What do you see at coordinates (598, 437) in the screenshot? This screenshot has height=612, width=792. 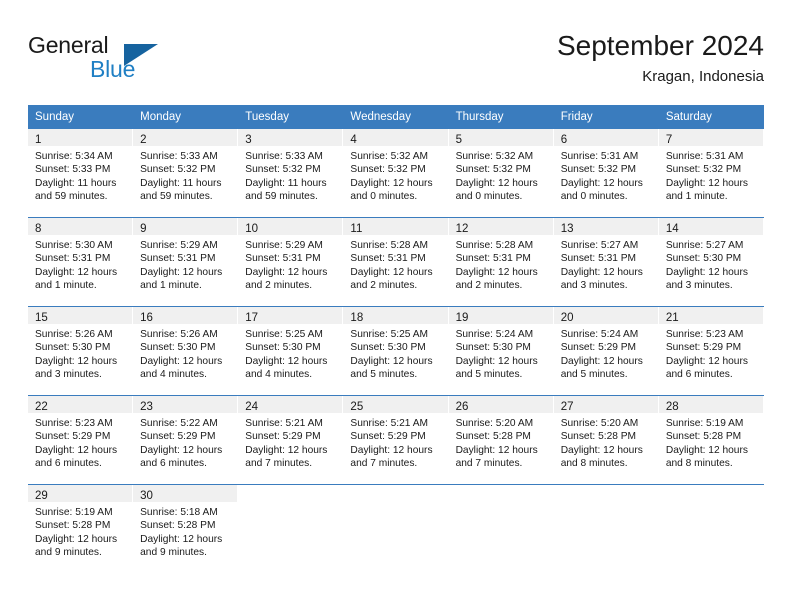 I see `sunset-time: Sunset: 5:28 PM` at bounding box center [598, 437].